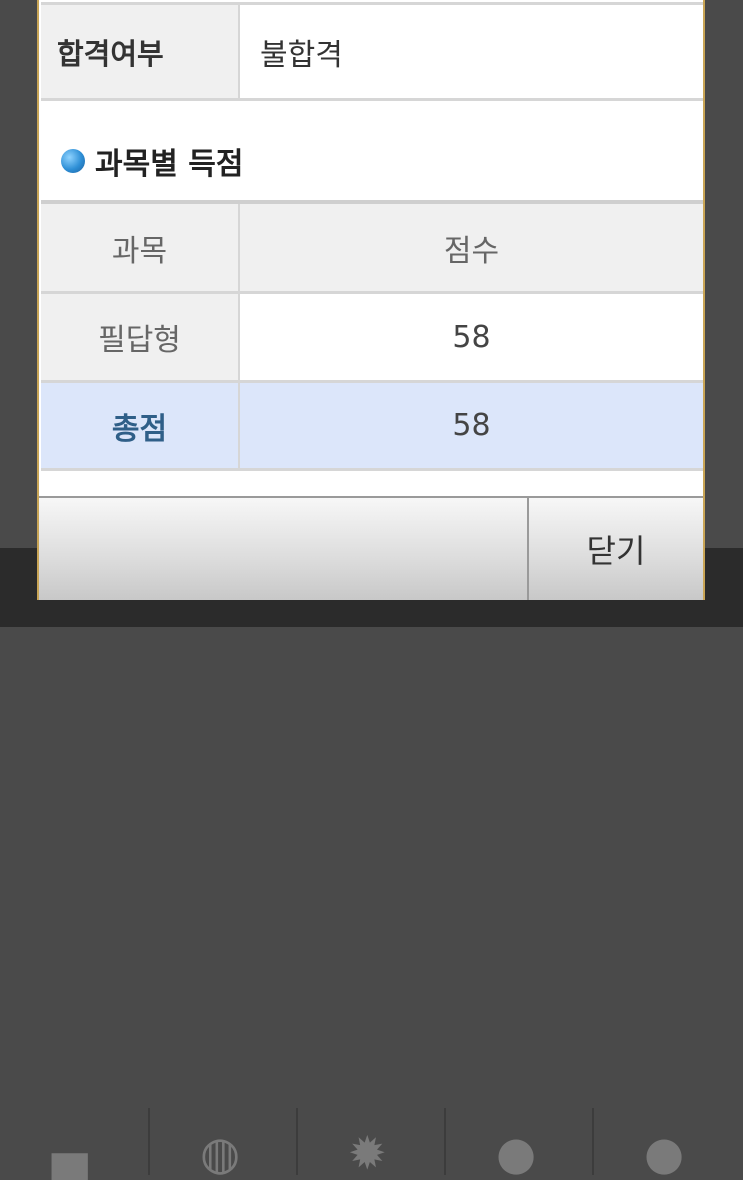 This screenshot has width=743, height=1180. Describe the element at coordinates (616, 549) in the screenshot. I see `close-button: 닫기` at that location.